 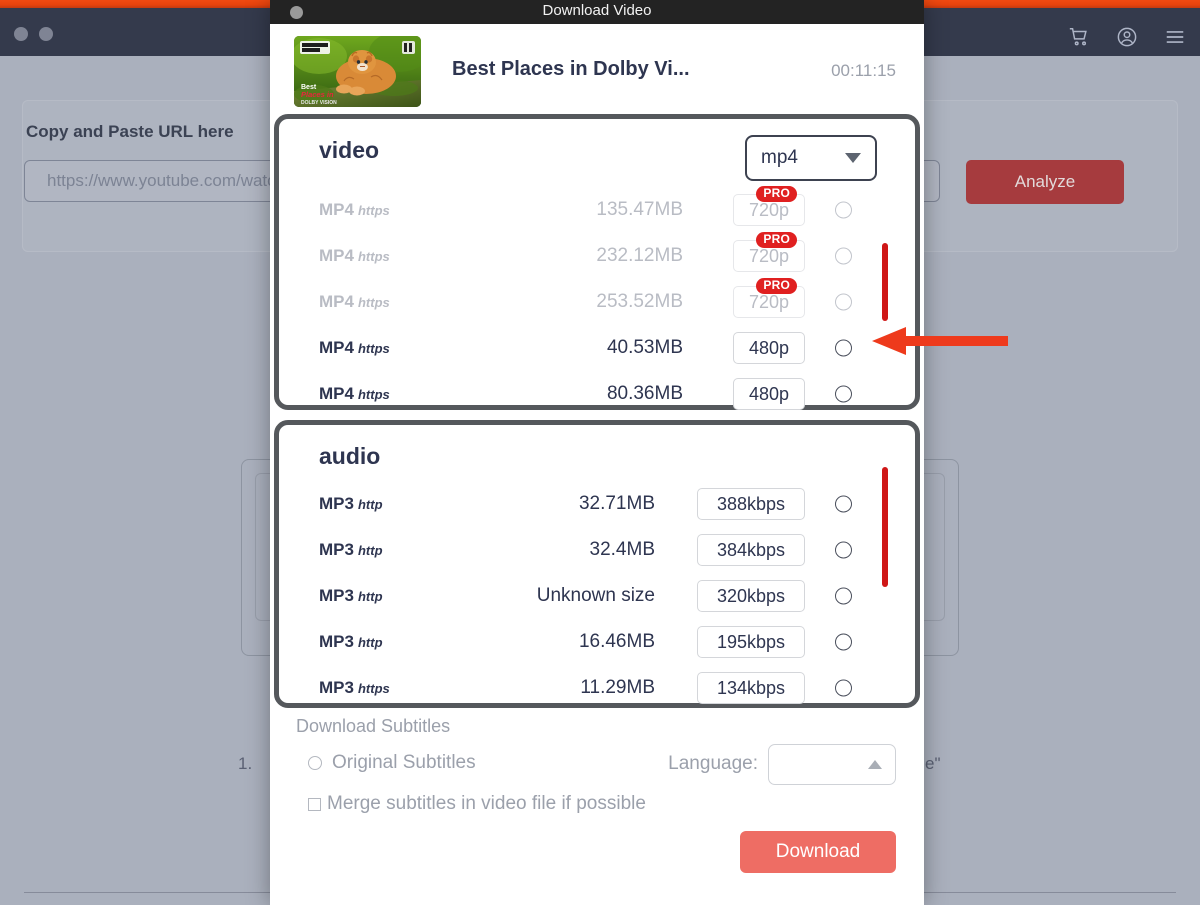 What do you see at coordinates (404, 762) in the screenshot?
I see `original-subtitles-label: Original Subtitles` at bounding box center [404, 762].